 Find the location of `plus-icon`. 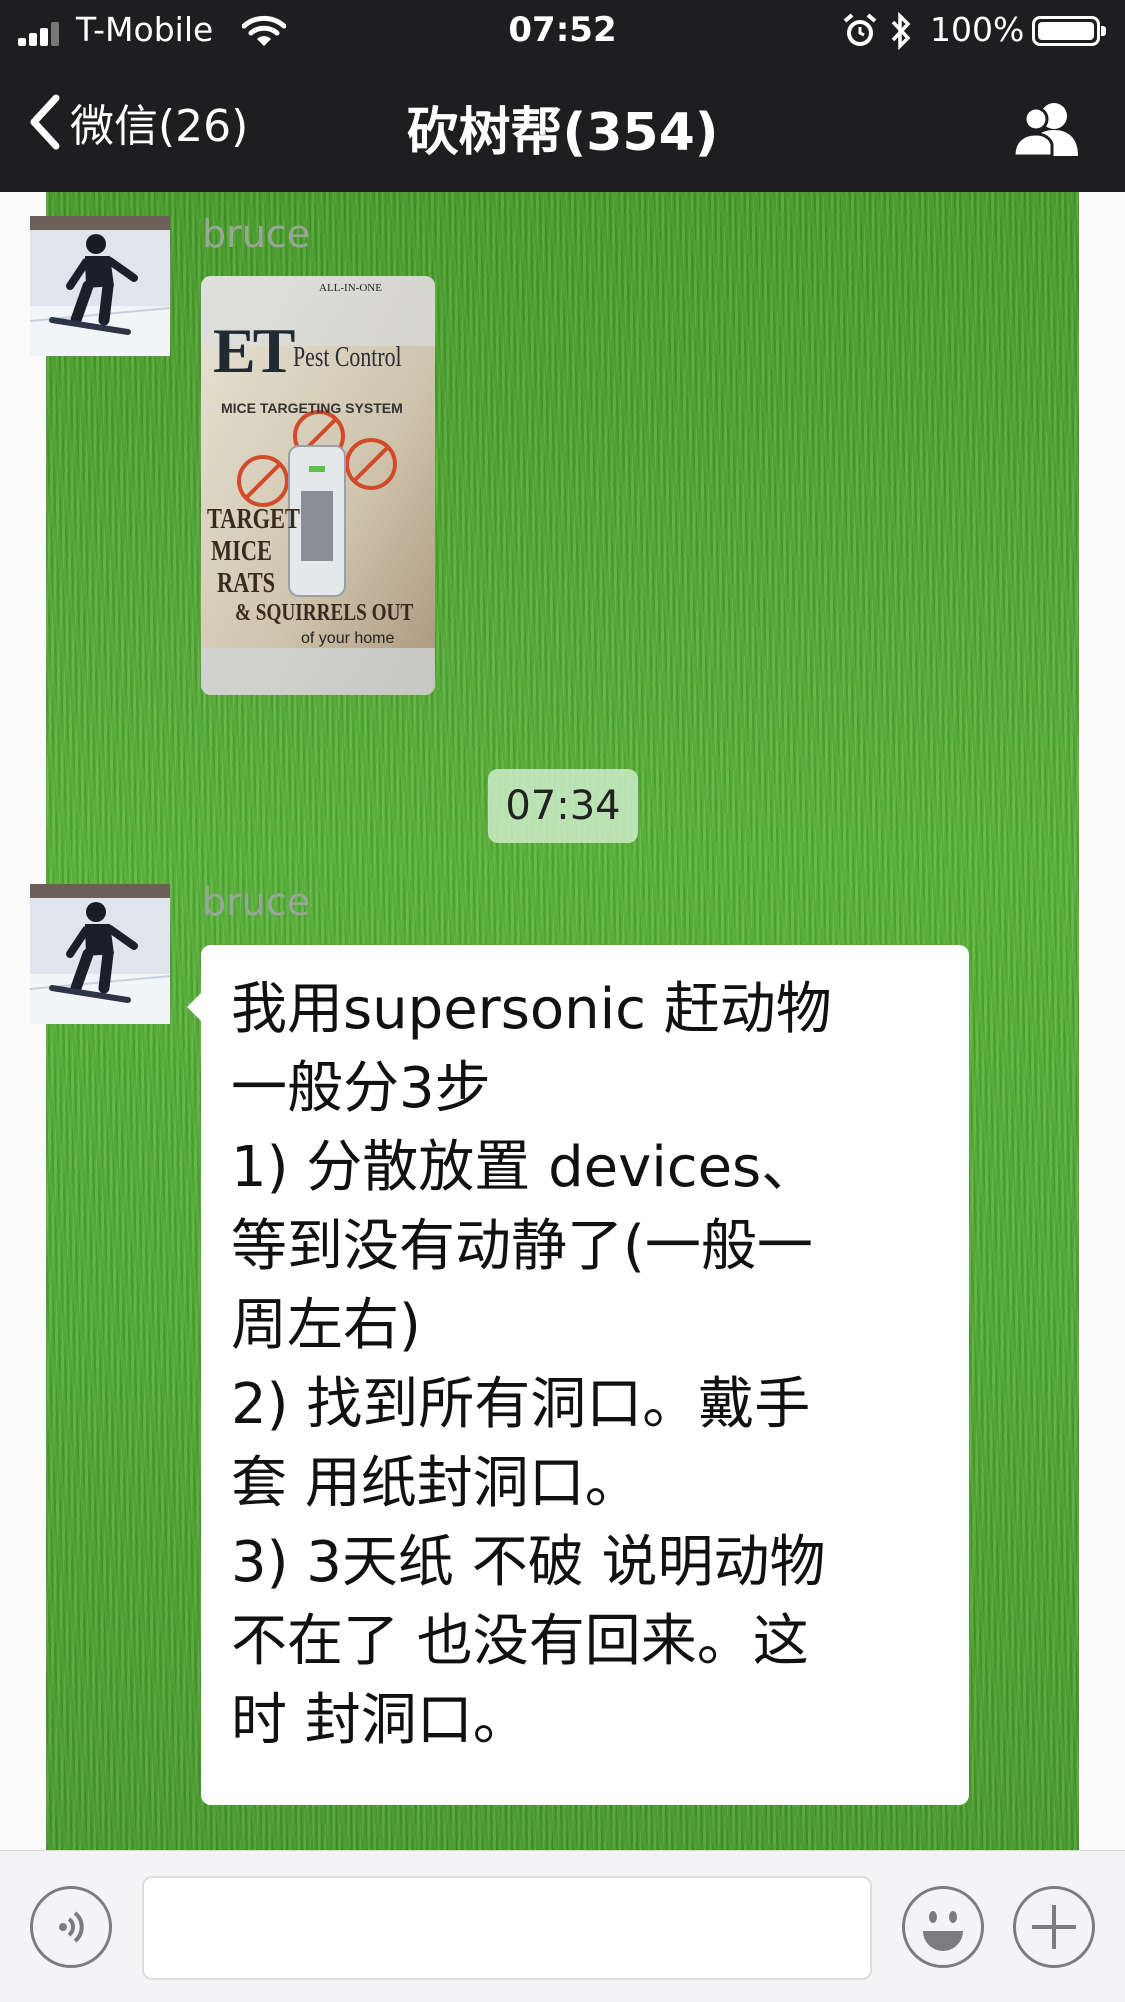

plus-icon is located at coordinates (1054, 1927).